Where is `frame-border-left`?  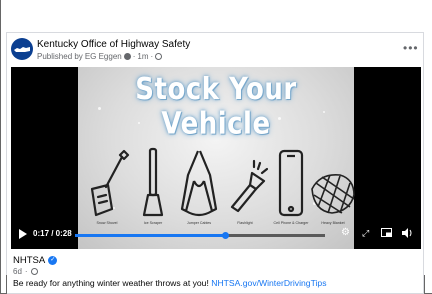 frame-border-left is located at coordinates (0, 147).